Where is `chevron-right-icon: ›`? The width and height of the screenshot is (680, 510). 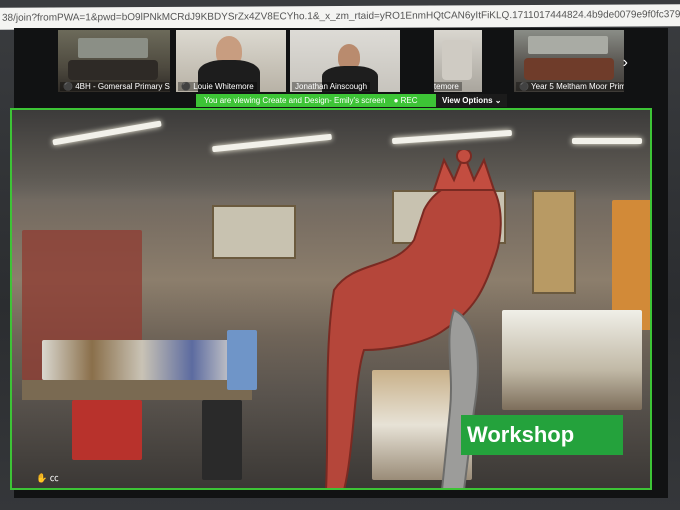 chevron-right-icon: › is located at coordinates (625, 63).